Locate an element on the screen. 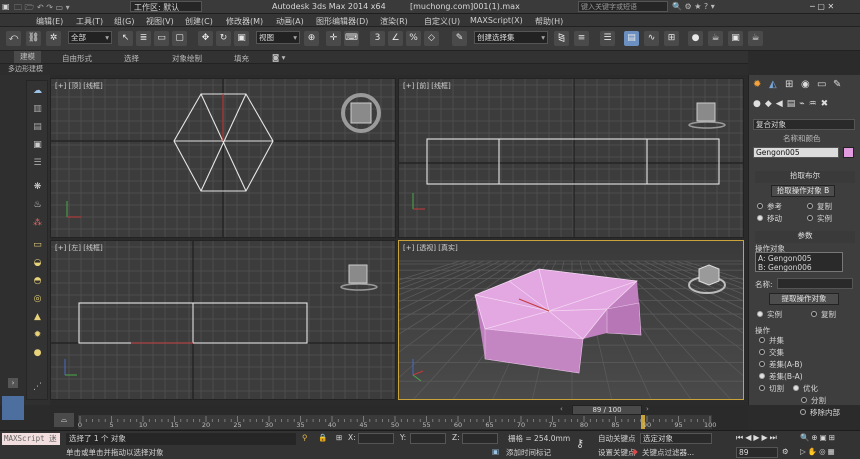 The image size is (860, 459). radio-extract-copy is located at coordinates (814, 314).